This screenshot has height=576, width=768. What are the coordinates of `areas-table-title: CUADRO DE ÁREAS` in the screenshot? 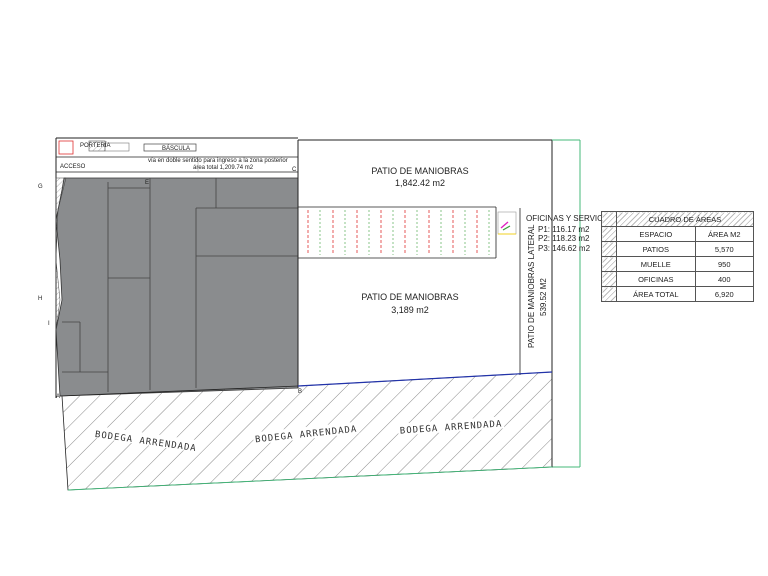 It's located at (685, 219).